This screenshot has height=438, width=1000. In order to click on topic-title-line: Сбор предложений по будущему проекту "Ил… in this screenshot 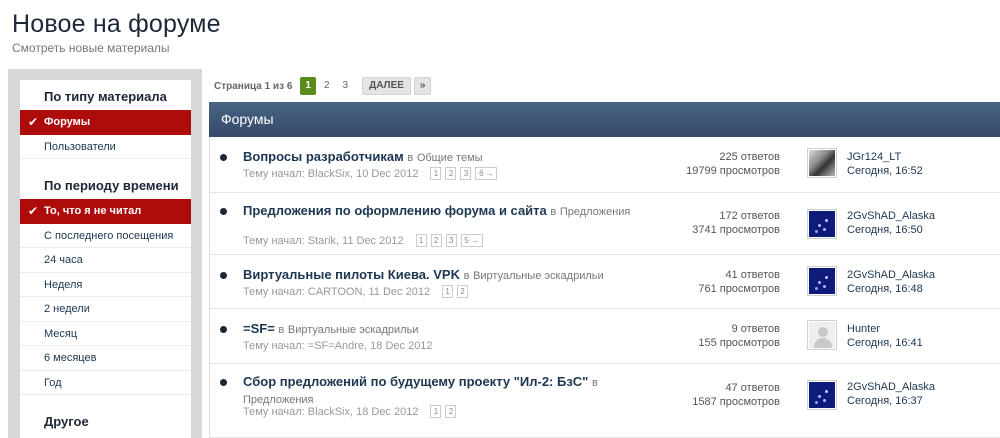, I will do `click(438, 391)`.